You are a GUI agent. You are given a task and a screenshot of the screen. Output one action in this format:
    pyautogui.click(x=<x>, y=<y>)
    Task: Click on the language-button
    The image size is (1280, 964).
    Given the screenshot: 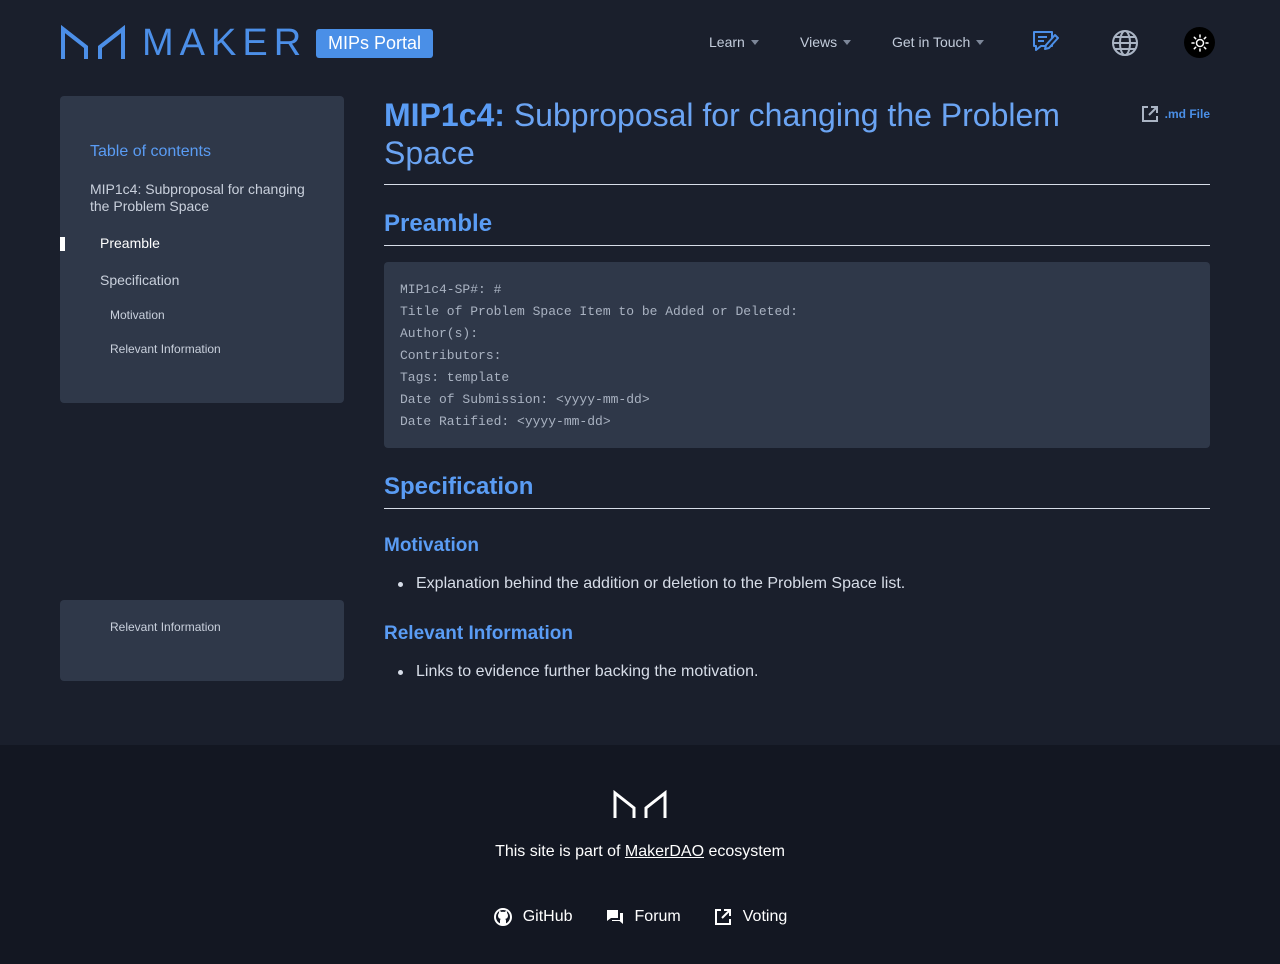 What is the action you would take?
    pyautogui.click(x=1125, y=43)
    